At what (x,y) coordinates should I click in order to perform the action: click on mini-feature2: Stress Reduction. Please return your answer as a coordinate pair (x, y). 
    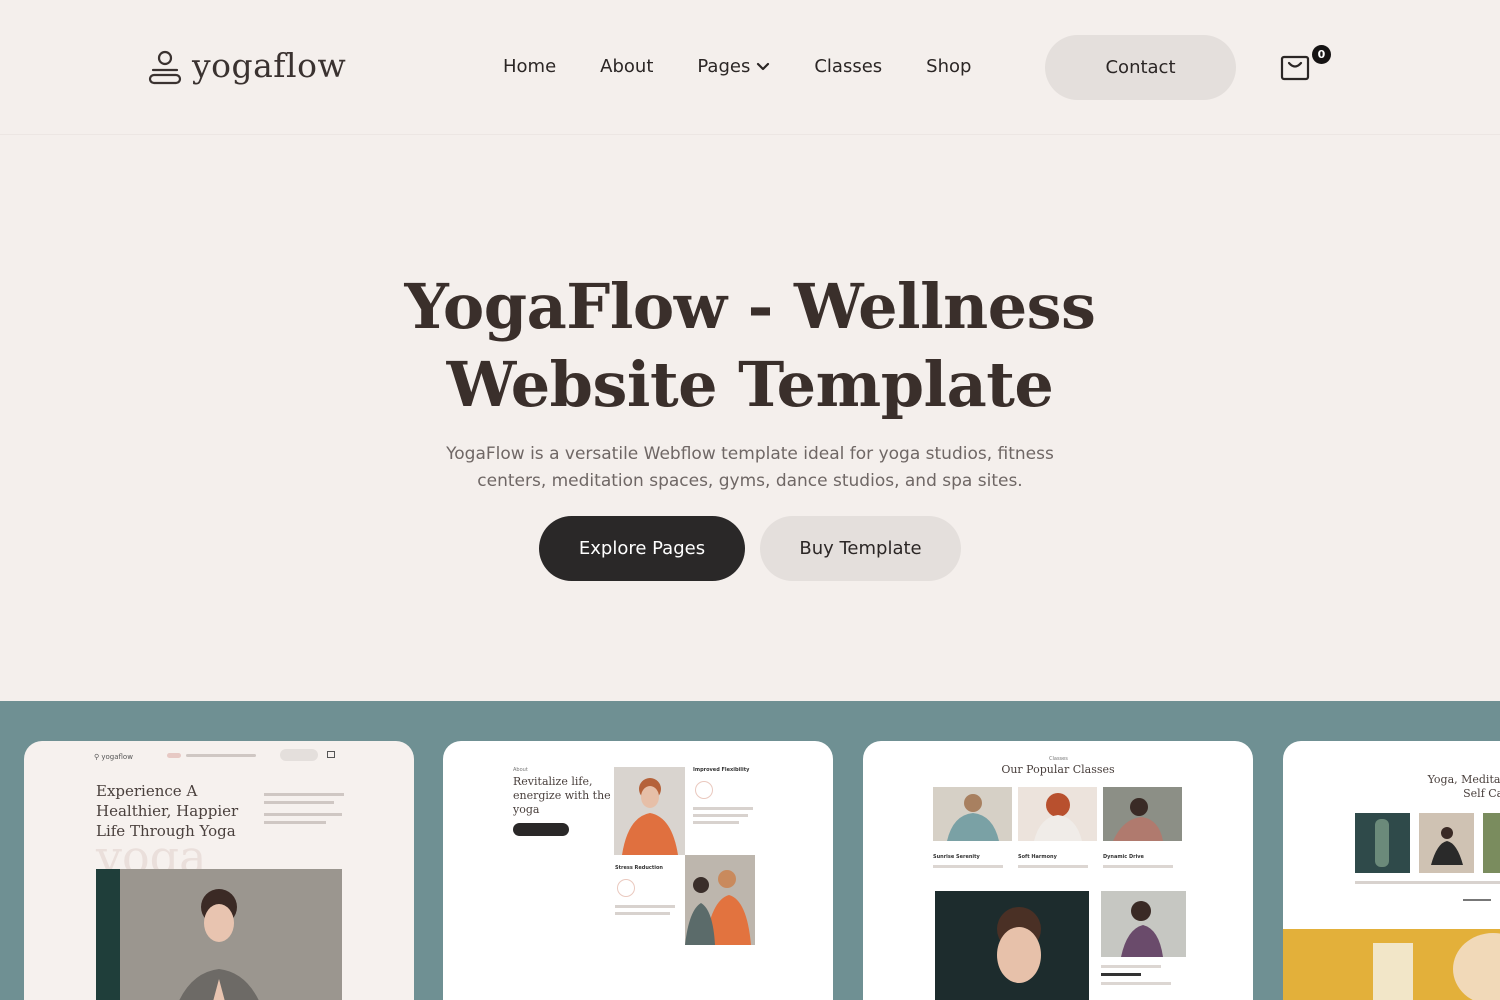
    Looking at the image, I should click on (639, 868).